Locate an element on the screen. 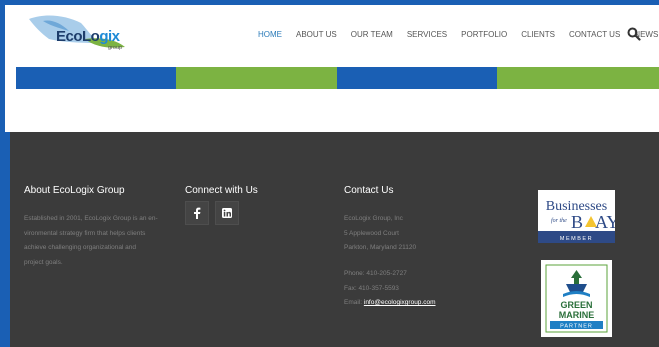 Image resolution: width=659 pixels, height=347 pixels. badge-partner: PARTNER is located at coordinates (576, 327).